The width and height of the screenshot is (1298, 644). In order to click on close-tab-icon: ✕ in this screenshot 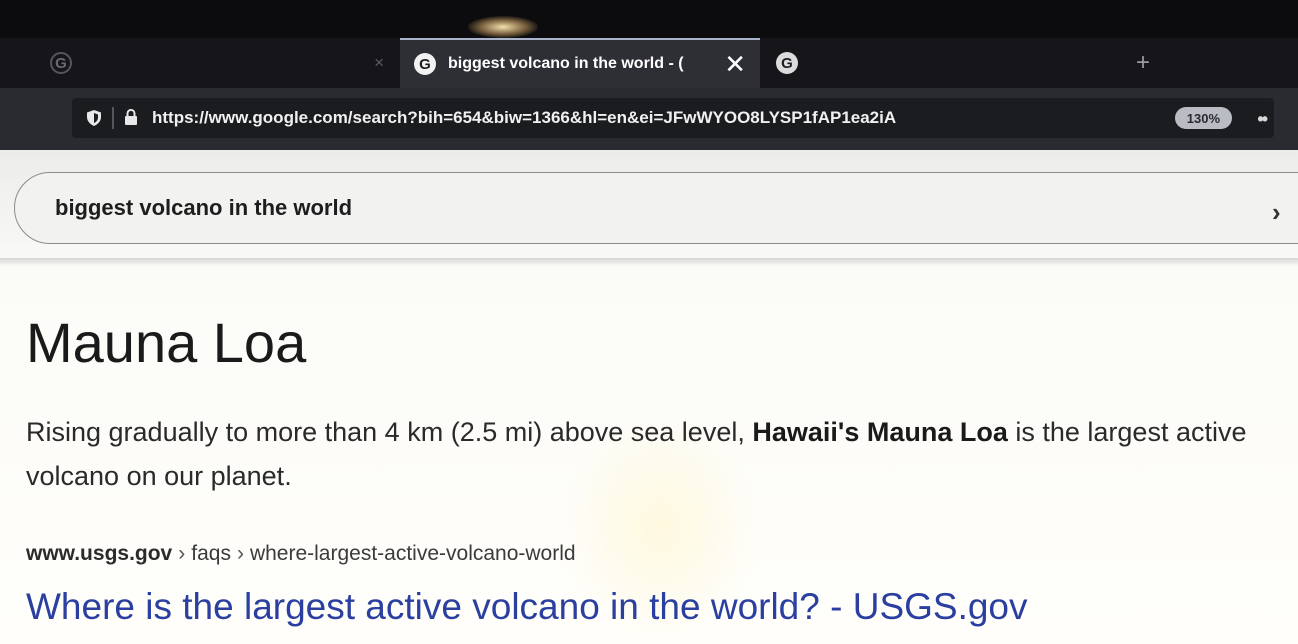, I will do `click(735, 64)`.